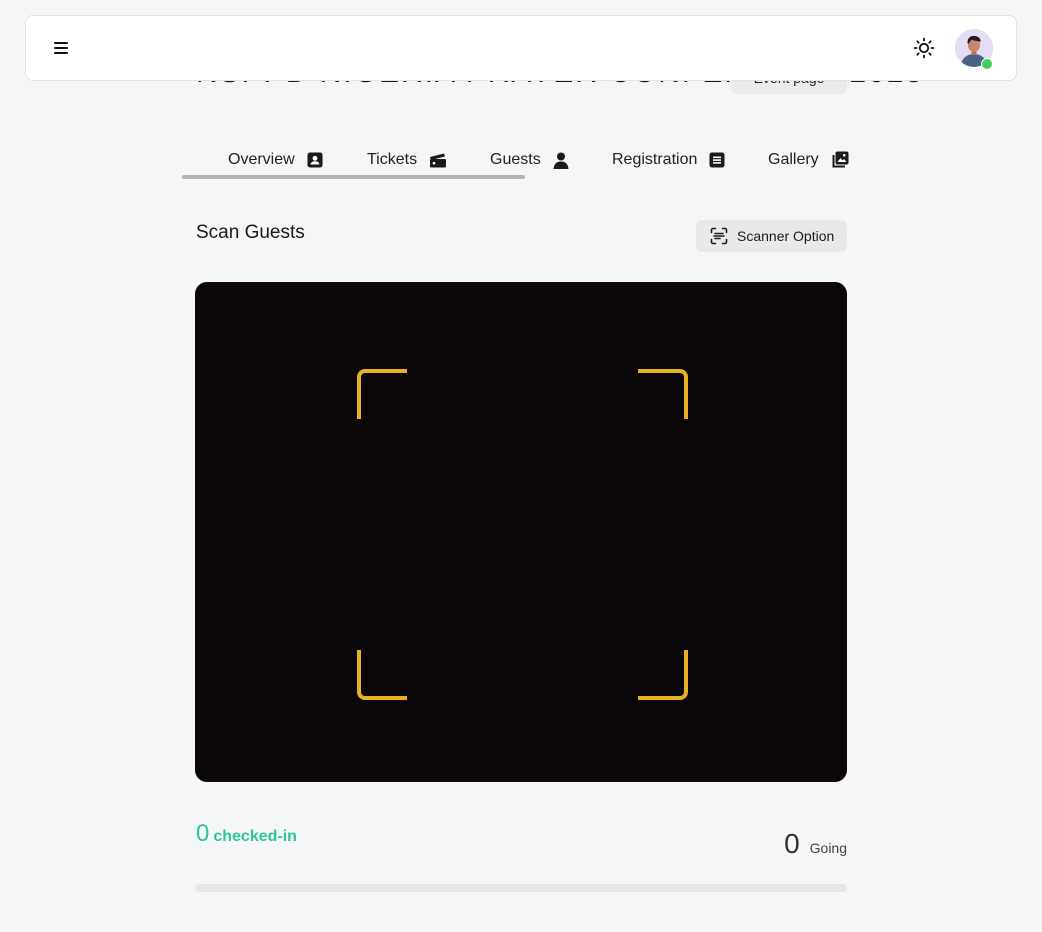 This screenshot has width=1042, height=932. What do you see at coordinates (315, 160) in the screenshot?
I see `profile-card-icon` at bounding box center [315, 160].